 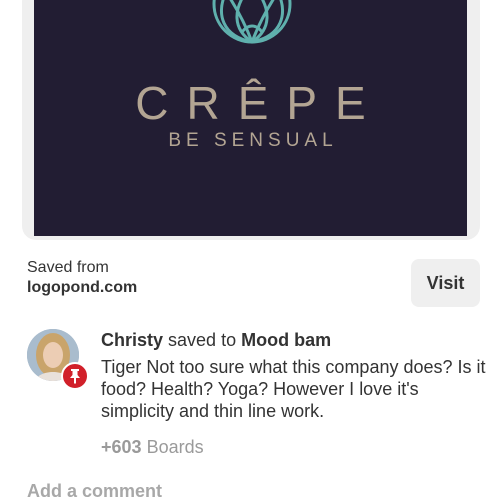 I want to click on boards-count: +603 Boards, so click(x=152, y=447).